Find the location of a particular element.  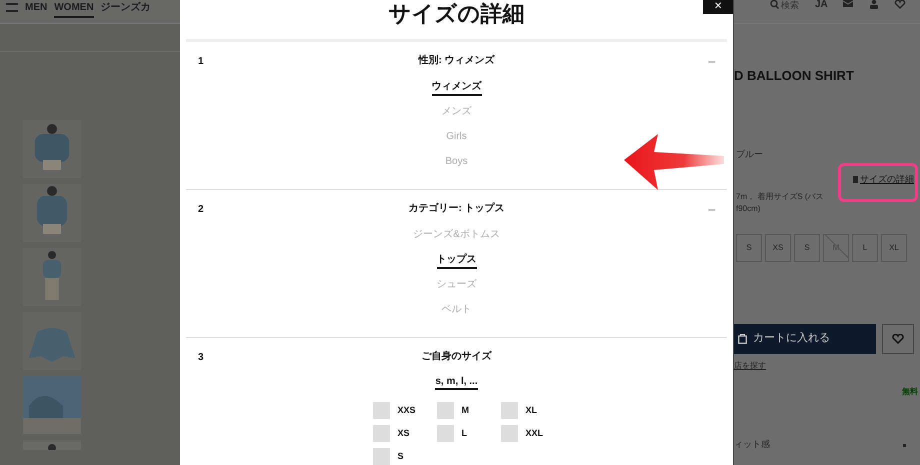

option-link: ベルト is located at coordinates (457, 311).